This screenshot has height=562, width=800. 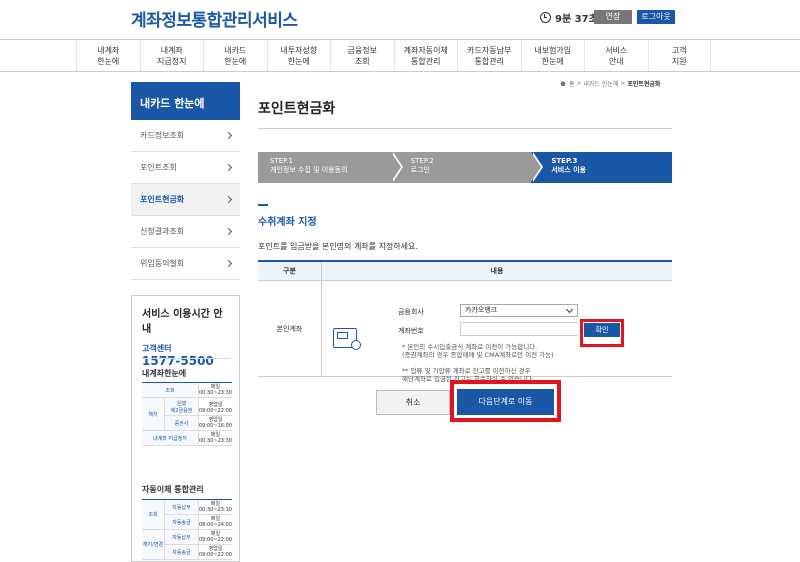 I want to click on breadcrumb-item: 내카드 한눈에, so click(x=600, y=83).